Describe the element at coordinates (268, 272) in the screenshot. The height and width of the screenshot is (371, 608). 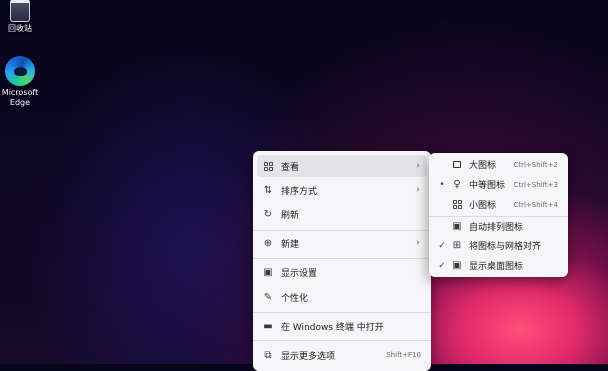
I see `display-settings-icon: ▣` at that location.